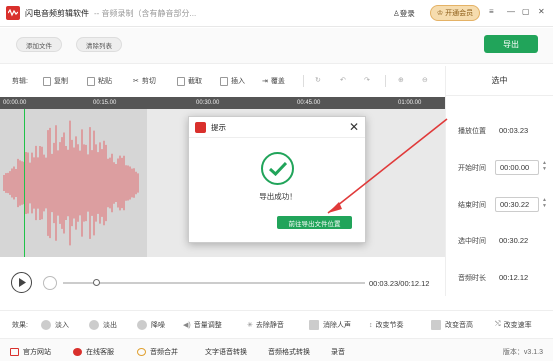 This screenshot has width=553, height=361. Describe the element at coordinates (91, 81) in the screenshot. I see `paste-icon` at that location.